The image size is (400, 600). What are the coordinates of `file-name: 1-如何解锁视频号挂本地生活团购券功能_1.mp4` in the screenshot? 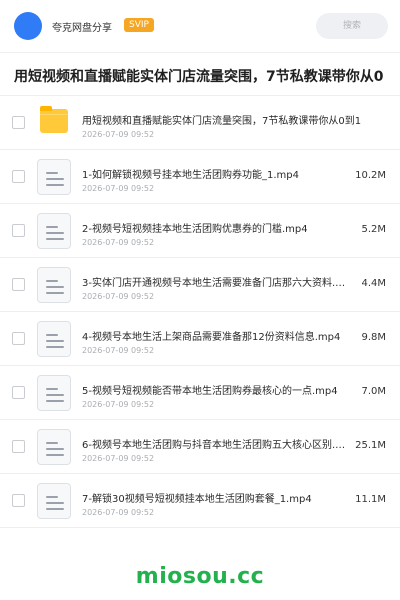 It's located at (190, 175).